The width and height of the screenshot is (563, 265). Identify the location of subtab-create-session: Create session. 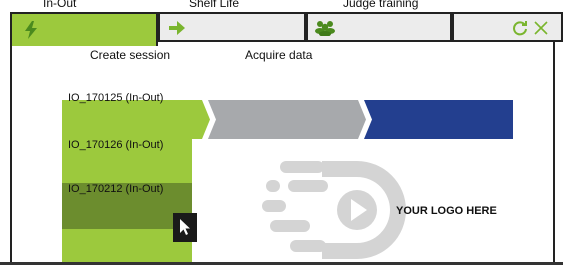
(130, 55).